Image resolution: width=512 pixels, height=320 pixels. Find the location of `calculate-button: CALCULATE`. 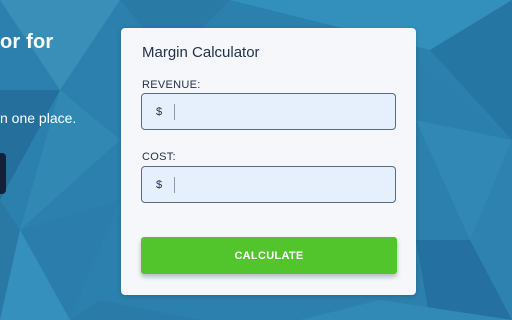

calculate-button: CALCULATE is located at coordinates (269, 255).